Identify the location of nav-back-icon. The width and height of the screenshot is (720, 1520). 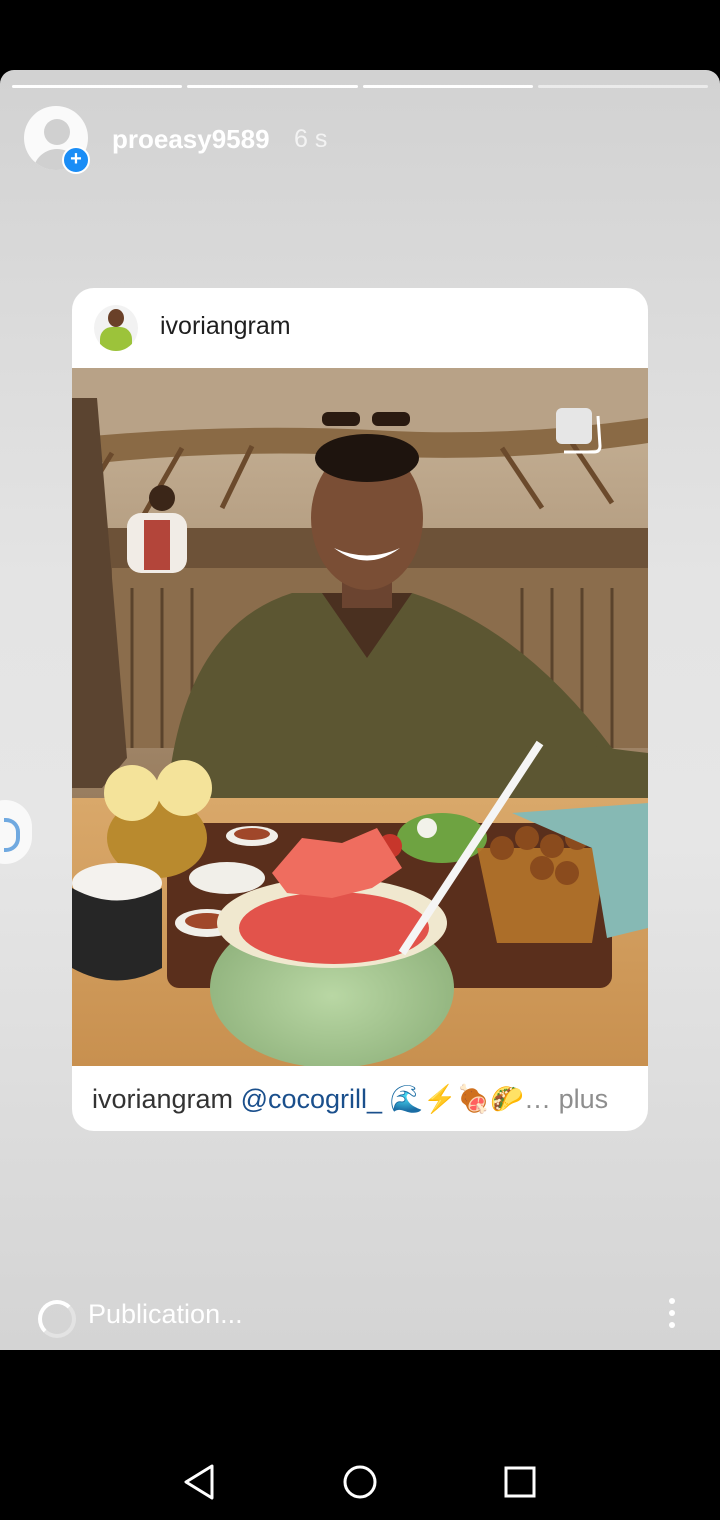
(200, 1482).